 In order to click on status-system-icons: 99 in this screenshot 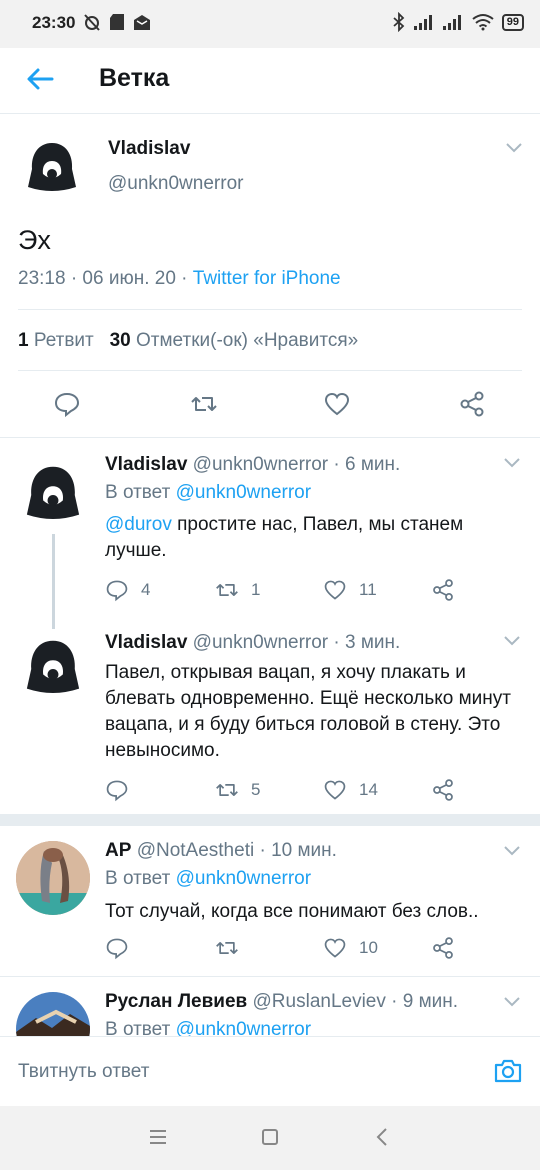, I will do `click(458, 22)`.